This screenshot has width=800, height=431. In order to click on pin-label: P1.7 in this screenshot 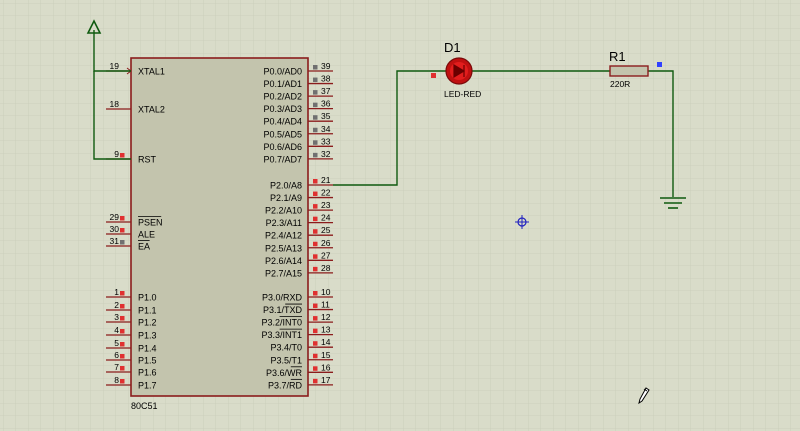, I will do `click(147, 386)`.